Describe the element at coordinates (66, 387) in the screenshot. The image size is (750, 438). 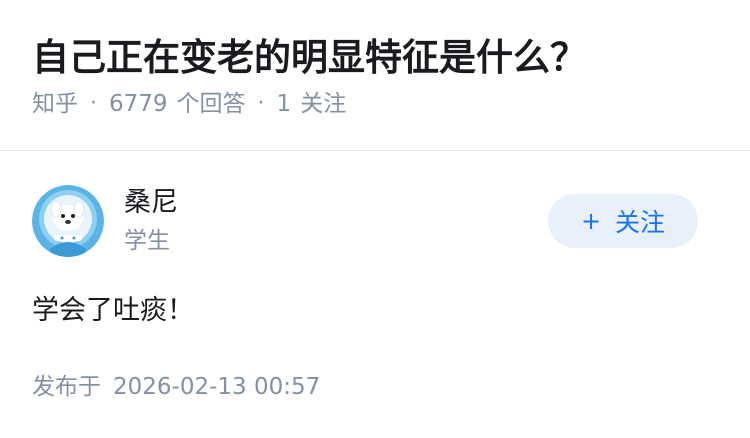
I see `publish-label: 发布于` at that location.